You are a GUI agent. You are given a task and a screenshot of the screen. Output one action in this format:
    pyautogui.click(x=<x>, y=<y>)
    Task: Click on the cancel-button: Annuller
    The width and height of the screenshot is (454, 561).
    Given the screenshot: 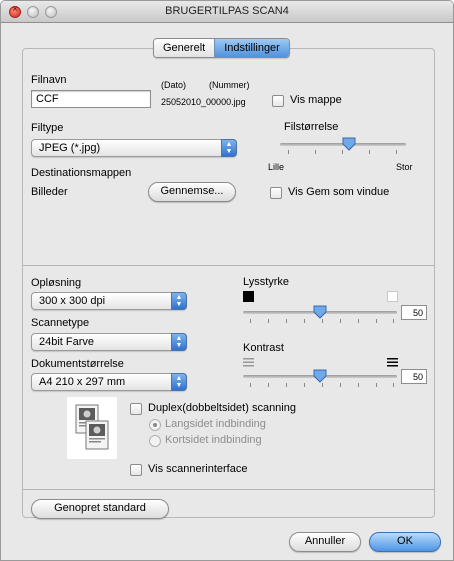 What is the action you would take?
    pyautogui.click(x=325, y=542)
    